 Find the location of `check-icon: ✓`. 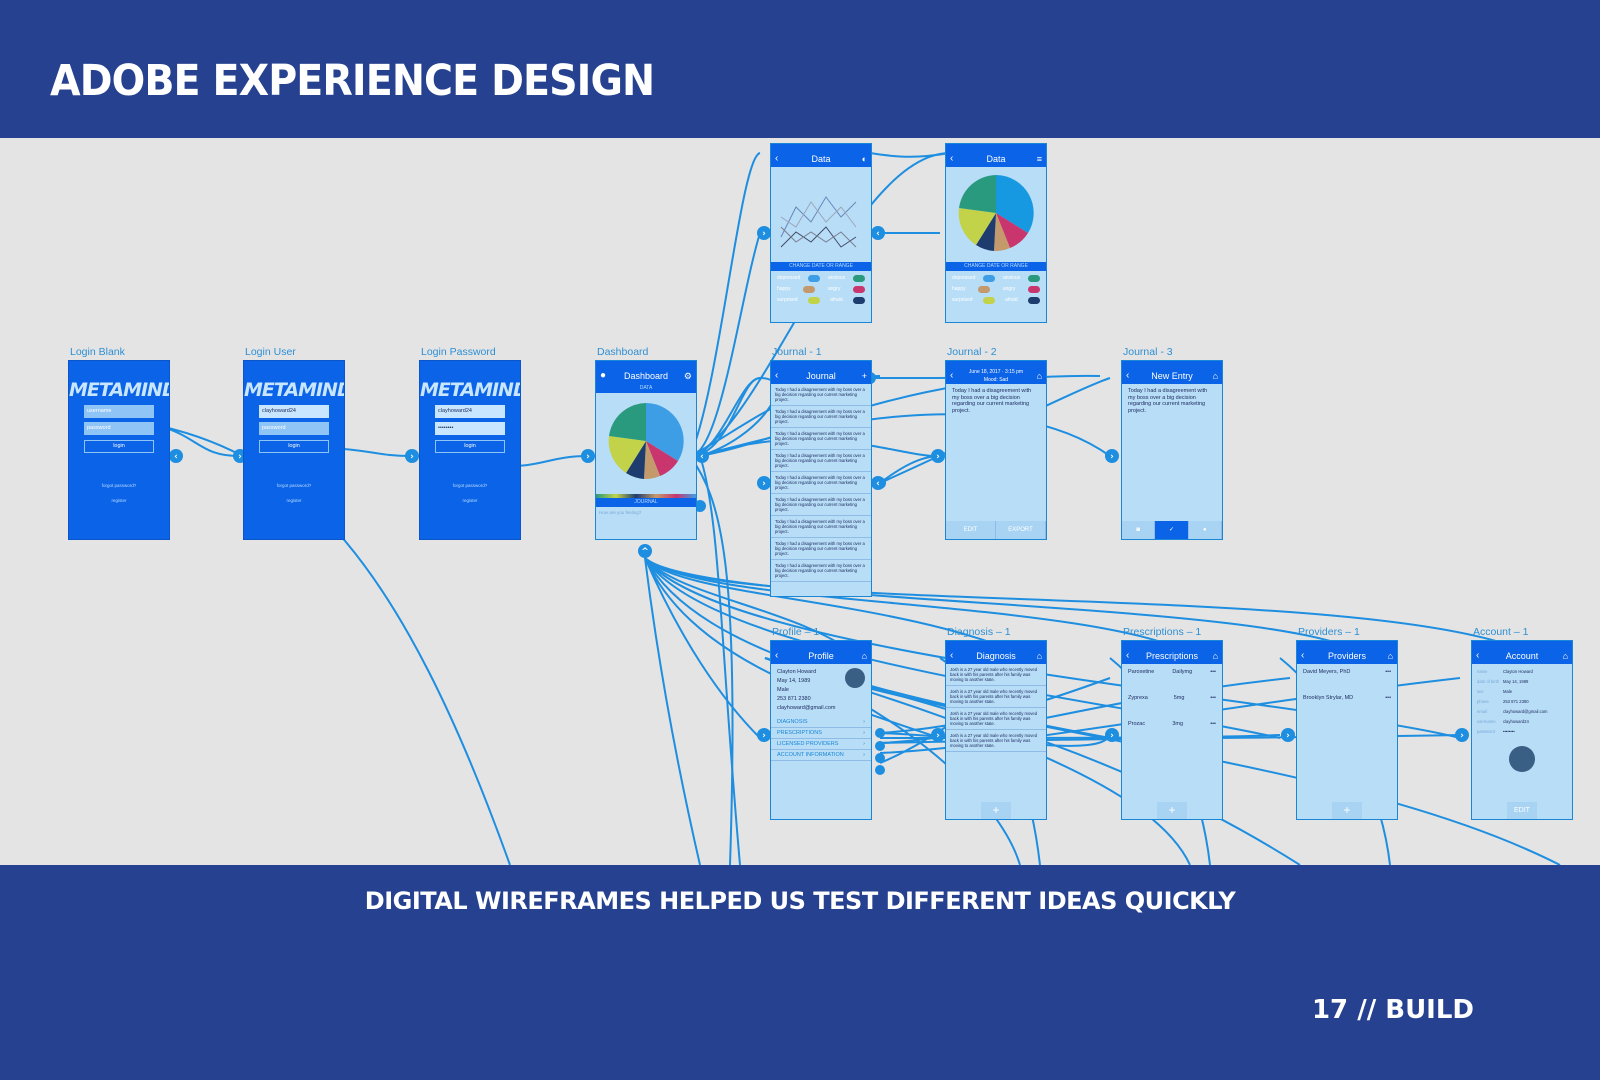

check-icon: ✓ is located at coordinates (1172, 530).